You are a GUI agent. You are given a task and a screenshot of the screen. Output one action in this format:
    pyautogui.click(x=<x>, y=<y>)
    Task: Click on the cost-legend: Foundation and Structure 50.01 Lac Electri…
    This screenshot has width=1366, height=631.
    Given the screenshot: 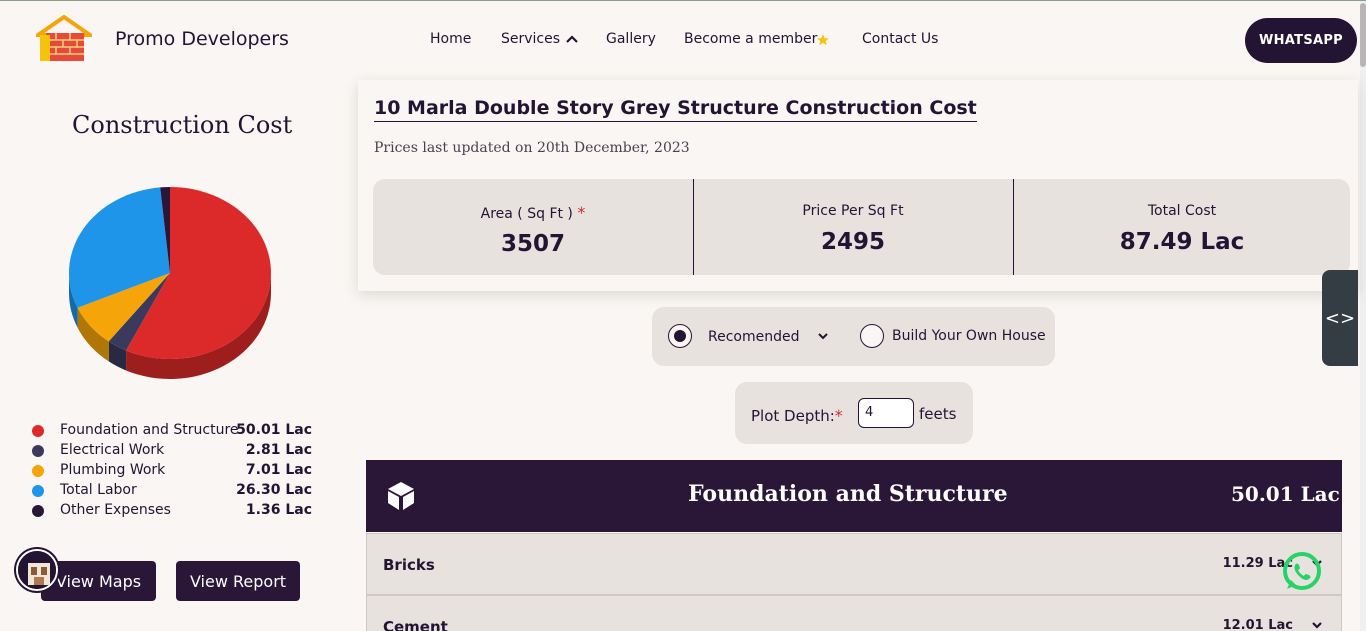 What is the action you would take?
    pyautogui.click(x=172, y=471)
    